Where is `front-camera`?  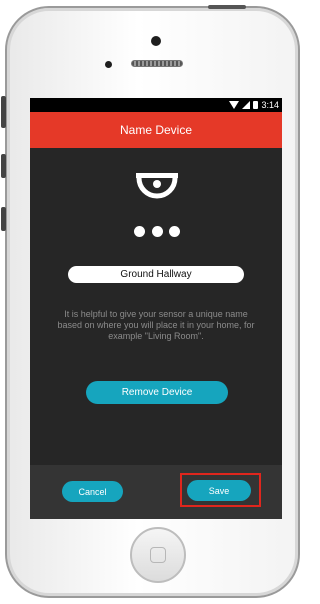 front-camera is located at coordinates (156, 41).